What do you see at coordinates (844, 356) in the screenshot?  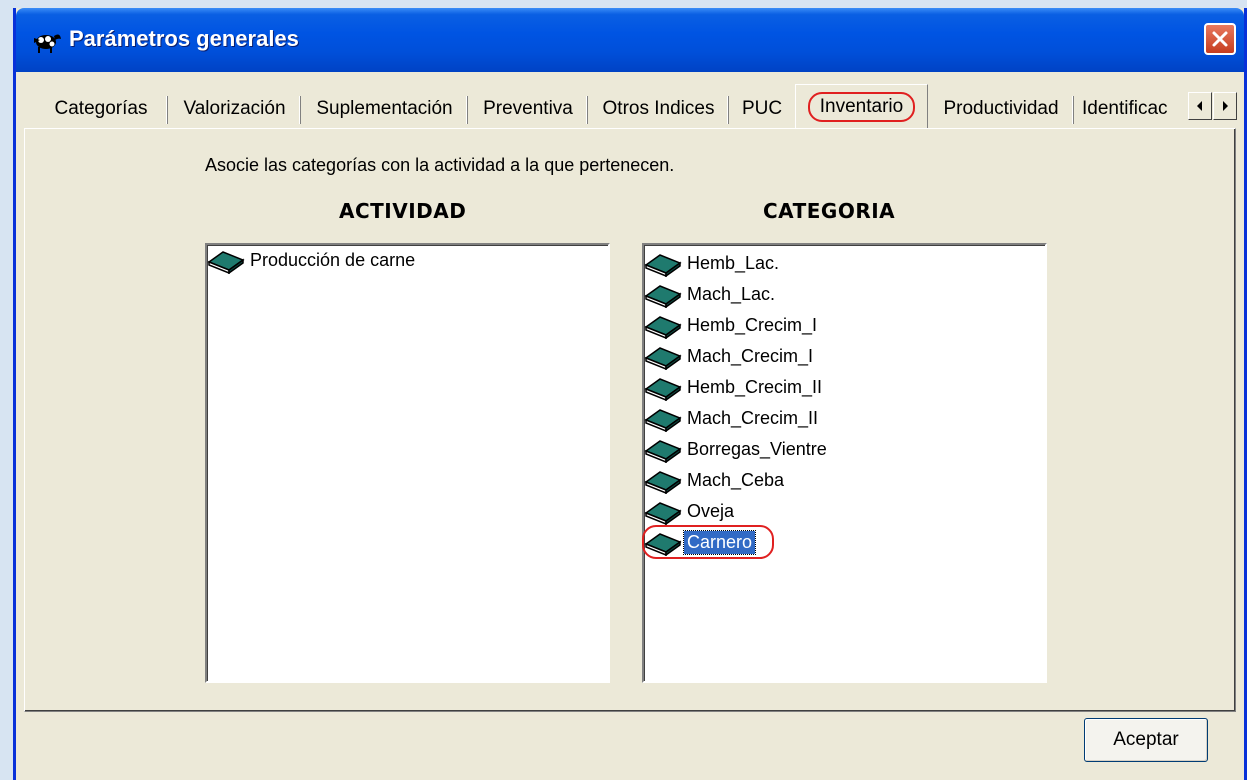 I see `list-item: Mach_Crecim_I` at bounding box center [844, 356].